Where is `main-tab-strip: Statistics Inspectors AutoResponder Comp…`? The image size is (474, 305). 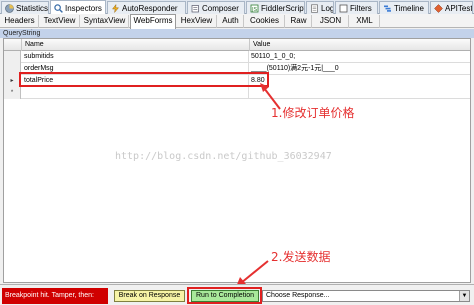
main-tab-strip: Statistics Inspectors AutoResponder Comp… is located at coordinates (237, 7).